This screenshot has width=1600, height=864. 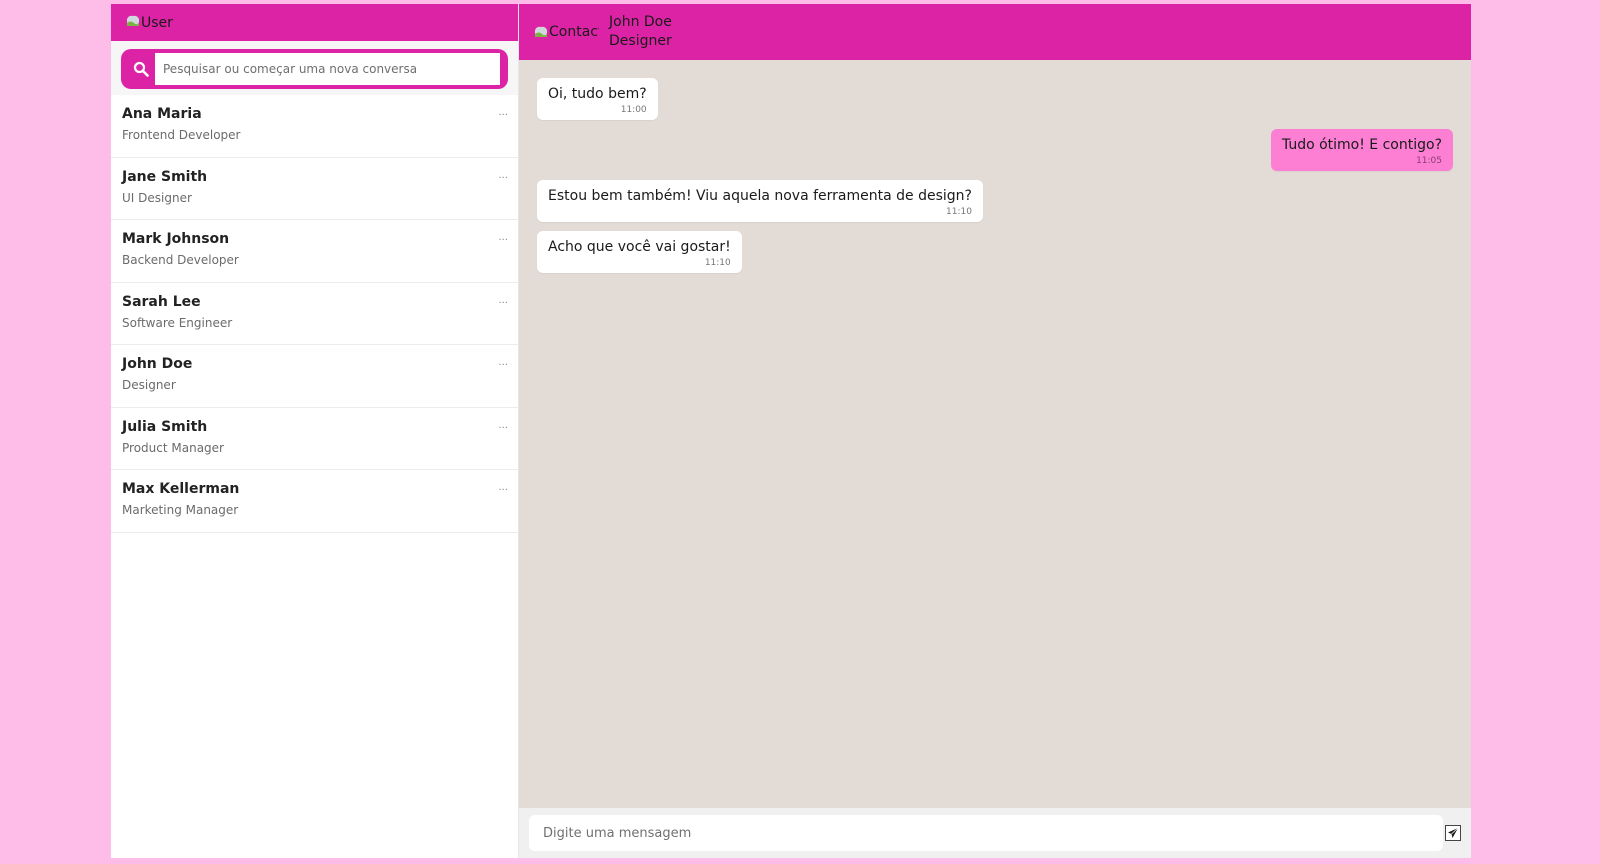 I want to click on sidebar-header: User, so click(x=314, y=22).